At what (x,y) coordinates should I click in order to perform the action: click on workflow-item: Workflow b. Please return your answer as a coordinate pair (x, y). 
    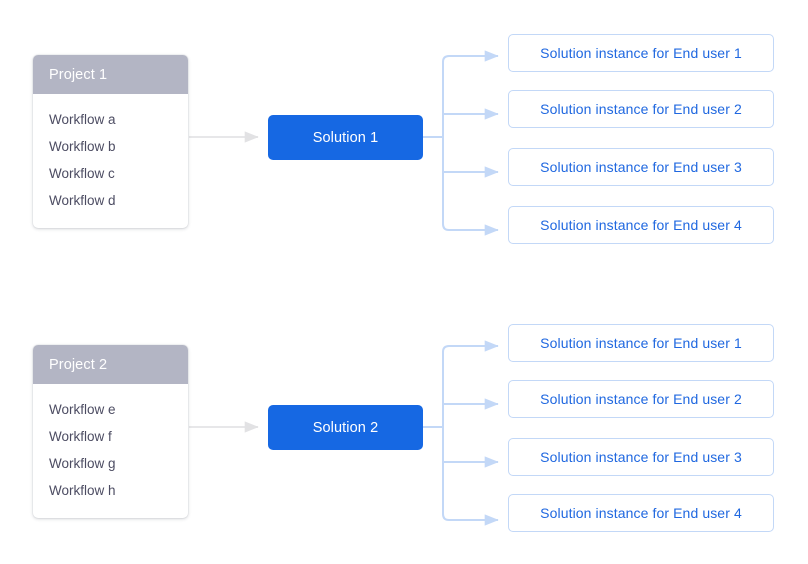
    Looking at the image, I should click on (110, 146).